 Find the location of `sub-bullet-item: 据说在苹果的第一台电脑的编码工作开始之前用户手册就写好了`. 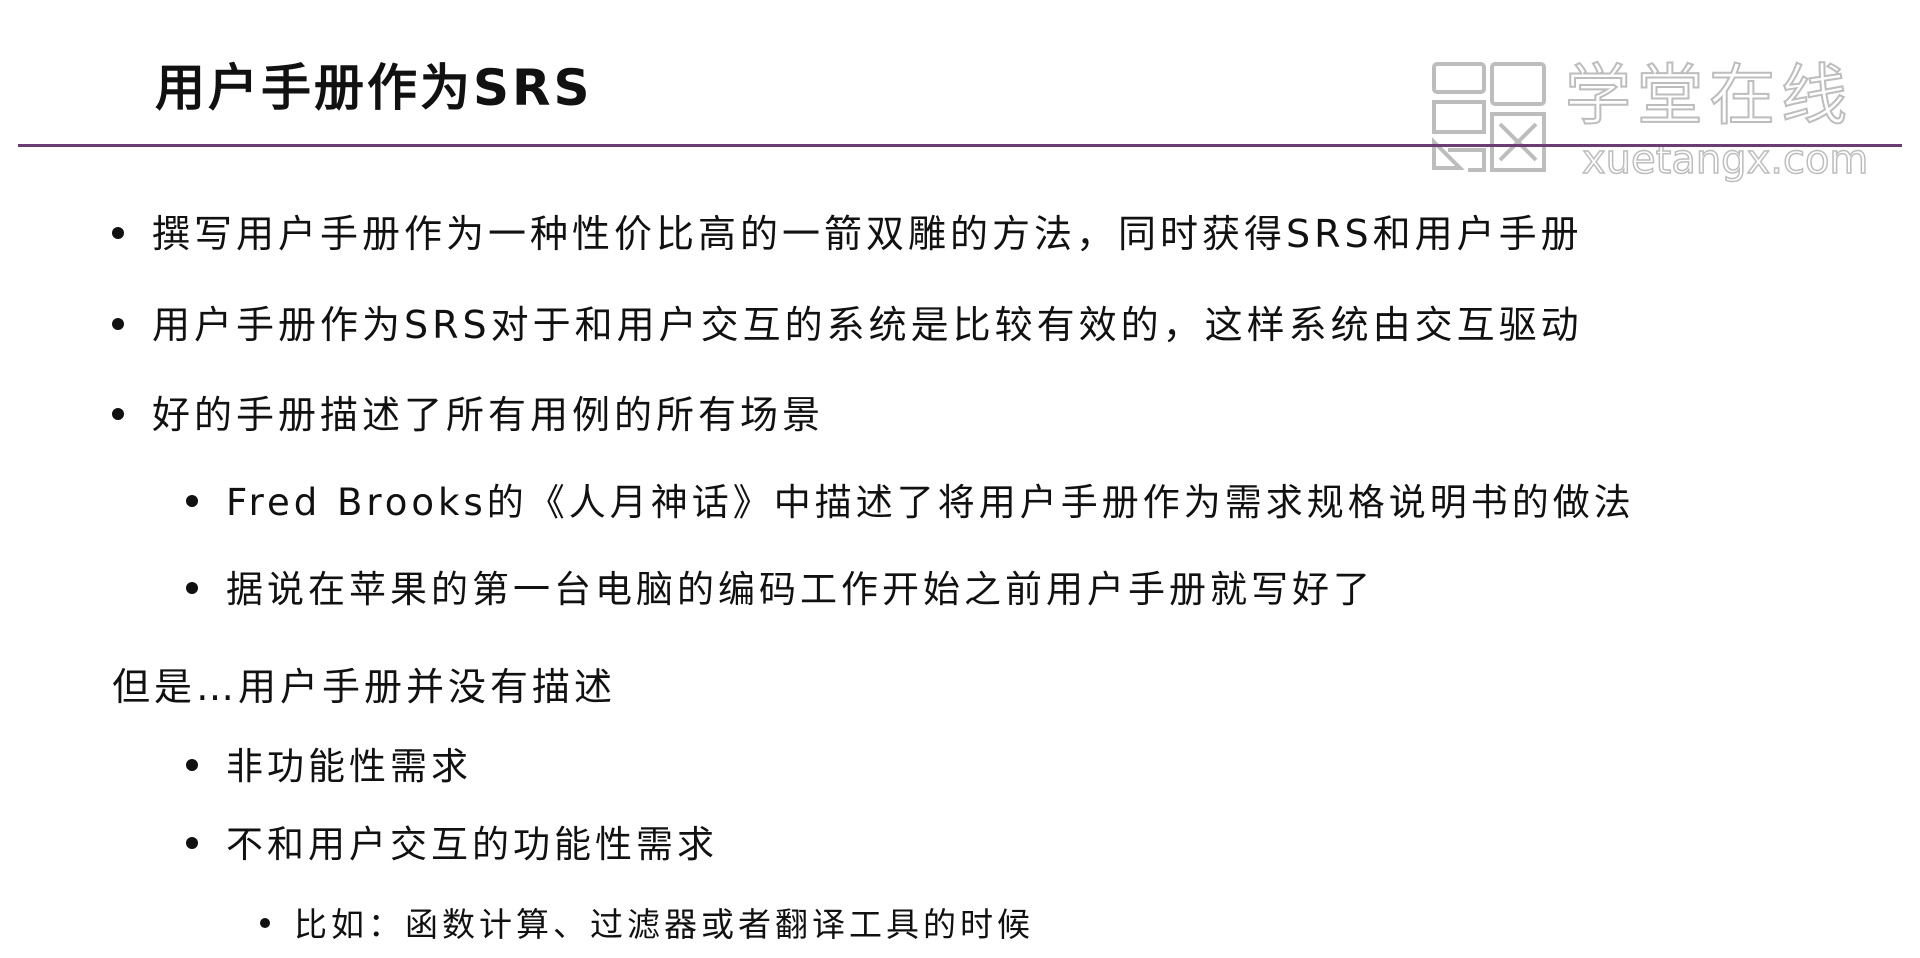

sub-bullet-item: 据说在苹果的第一台电脑的编码工作开始之前用户手册就写好了 is located at coordinates (780, 590).